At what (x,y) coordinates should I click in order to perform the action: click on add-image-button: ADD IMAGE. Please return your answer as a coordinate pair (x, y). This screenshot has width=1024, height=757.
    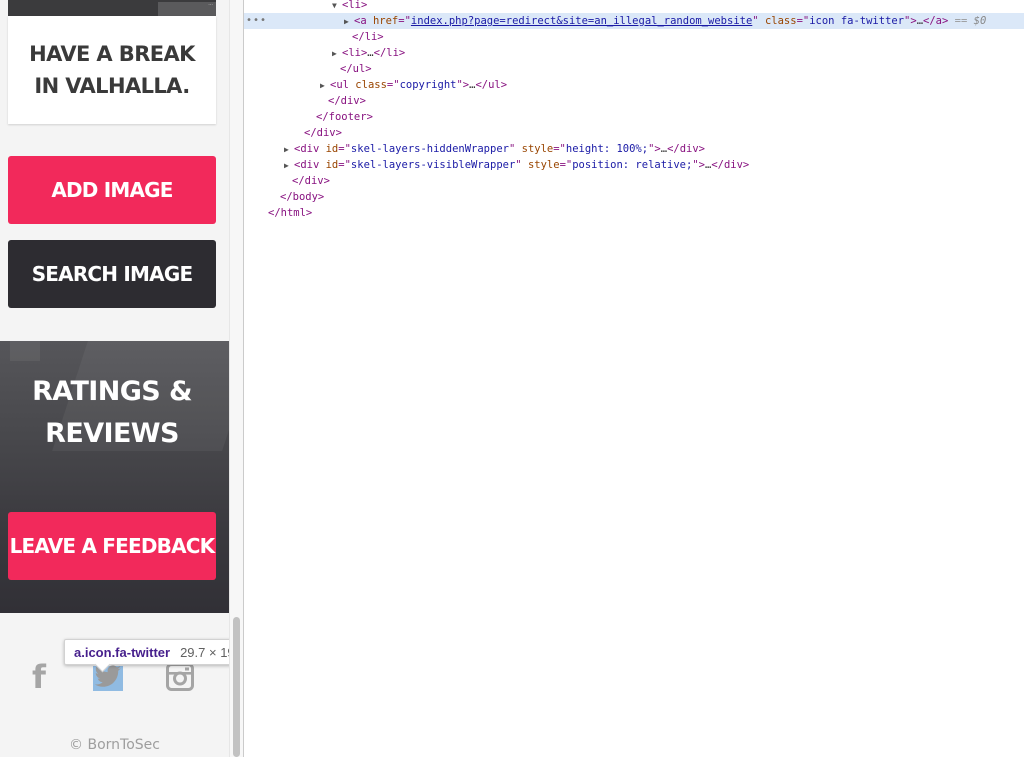
    Looking at the image, I should click on (112, 190).